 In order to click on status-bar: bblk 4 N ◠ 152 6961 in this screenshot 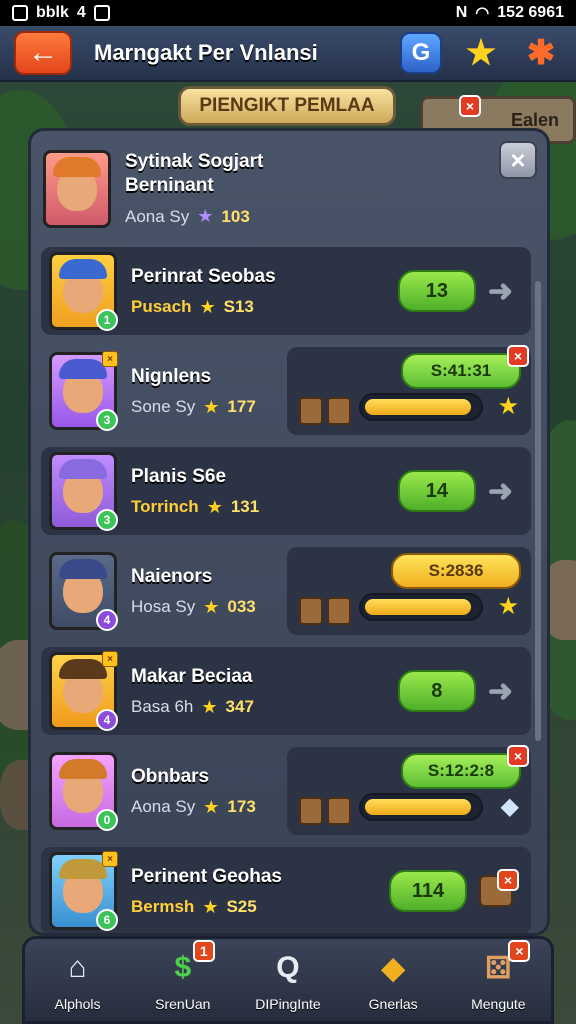, I will do `click(288, 13)`.